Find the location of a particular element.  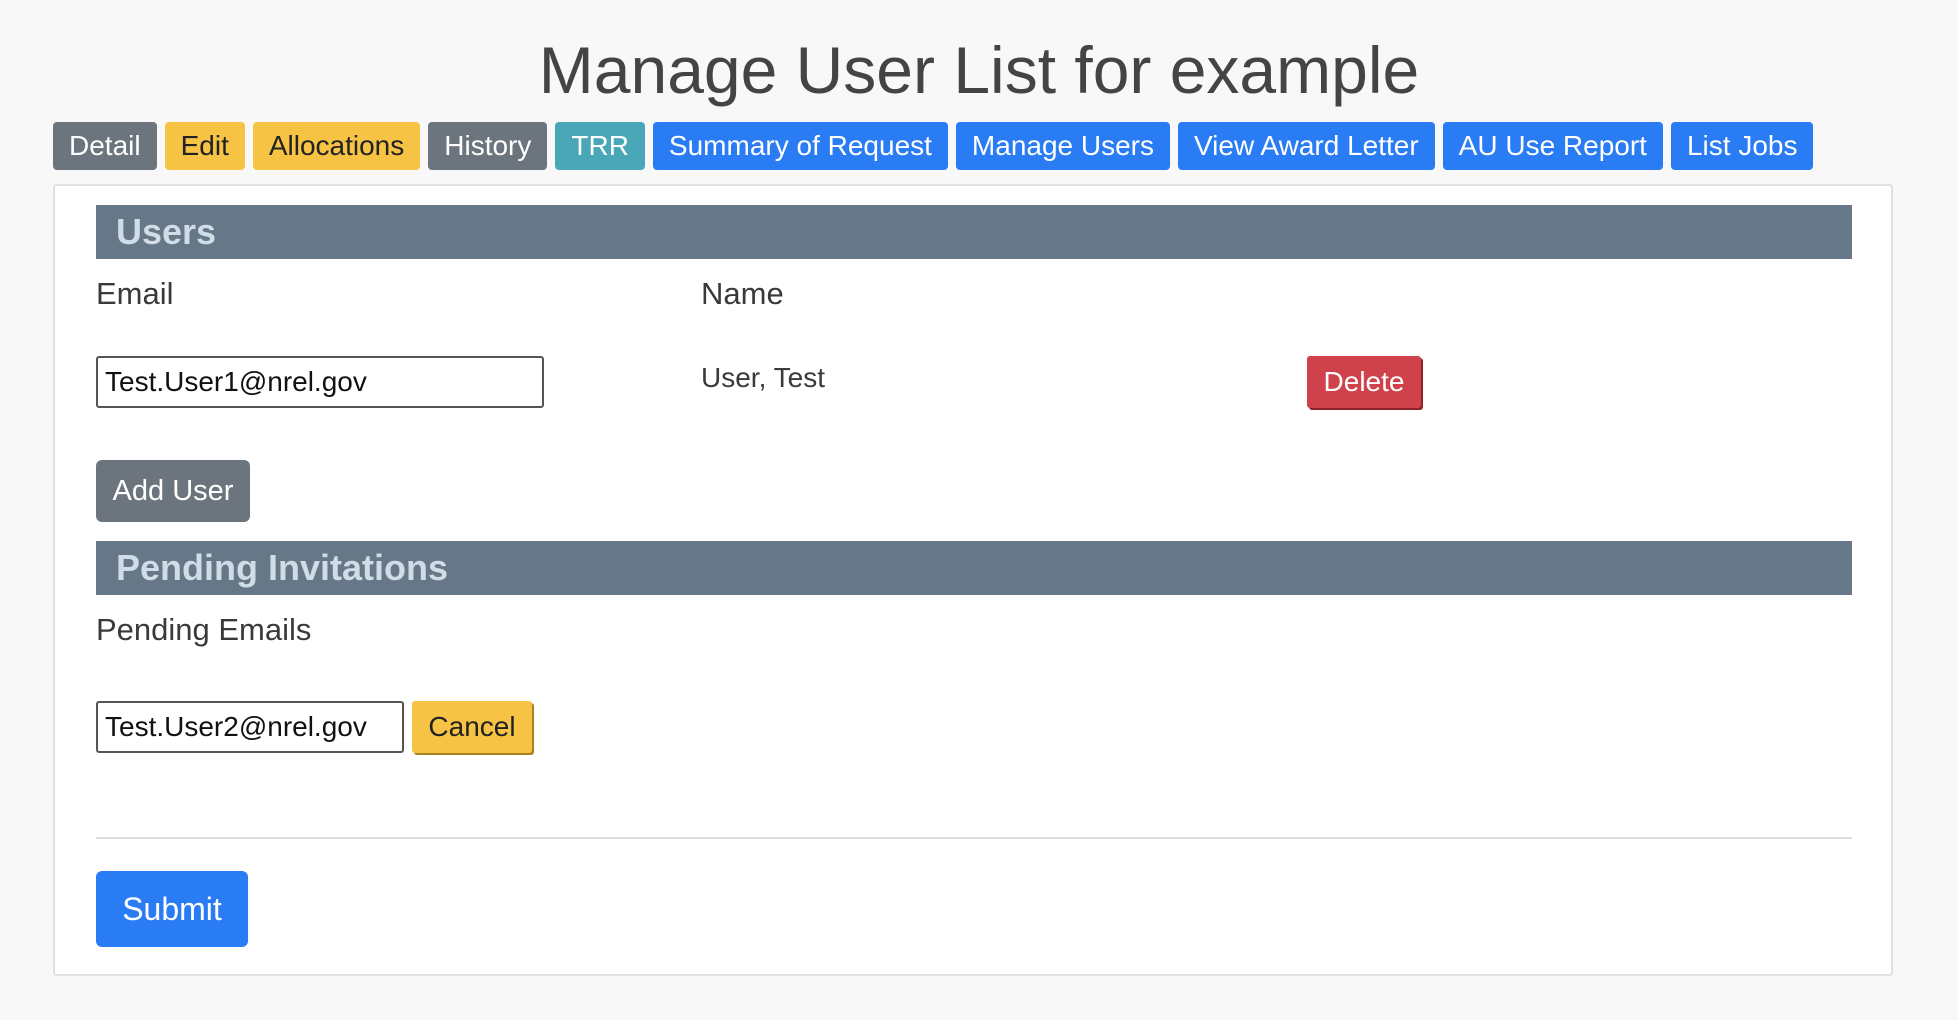

tab-allocations: Allocations is located at coordinates (336, 146).